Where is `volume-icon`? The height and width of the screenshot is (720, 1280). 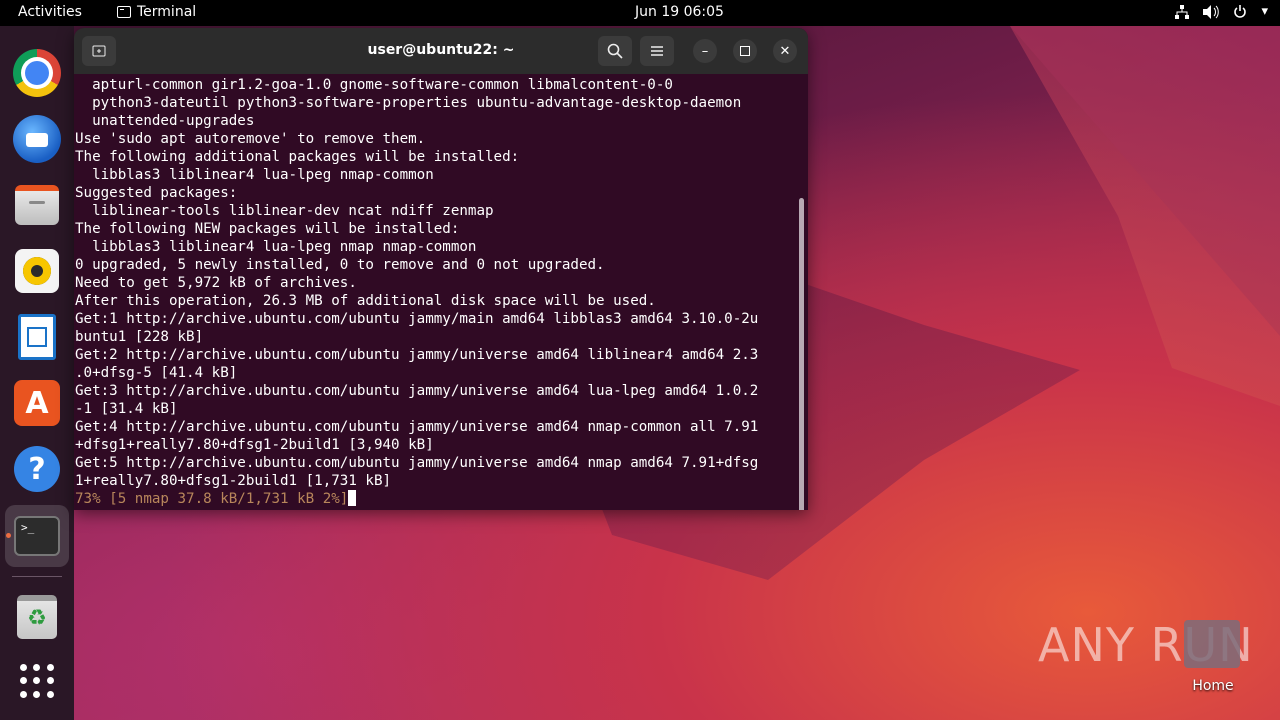
volume-icon is located at coordinates (1211, 11).